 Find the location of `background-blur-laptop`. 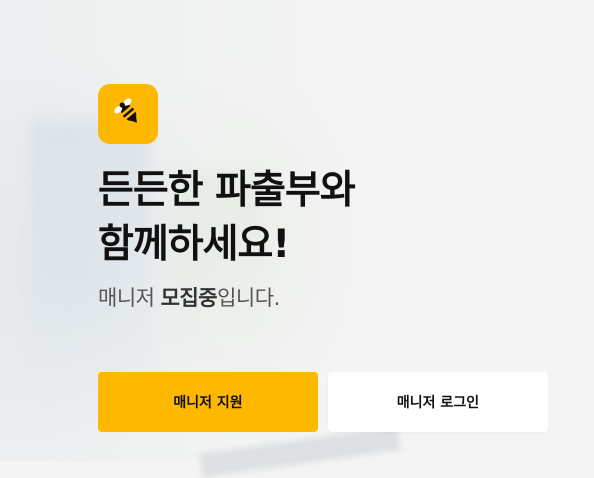

background-blur-laptop is located at coordinates (300, 452).